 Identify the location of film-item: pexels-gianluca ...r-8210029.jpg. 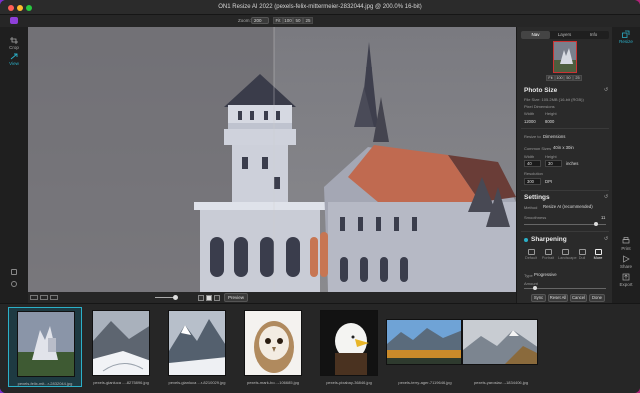
(197, 347).